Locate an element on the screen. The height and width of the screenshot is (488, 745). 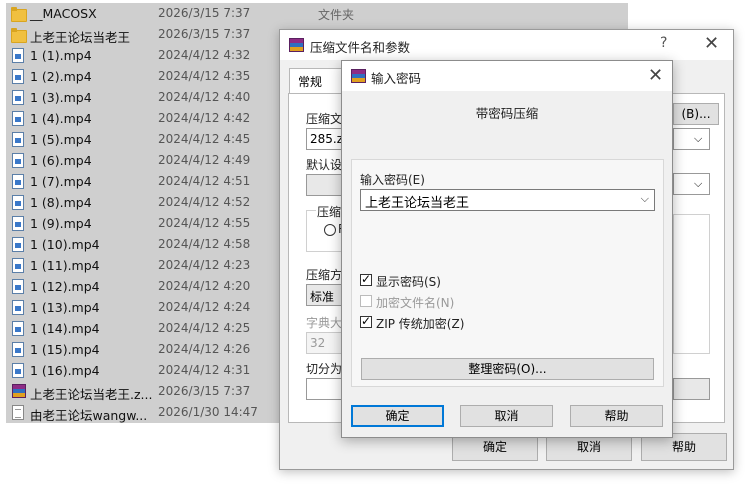
file-row: __MACOSX 2026/3/15 7:37 文件夹 is located at coordinates (317, 13).